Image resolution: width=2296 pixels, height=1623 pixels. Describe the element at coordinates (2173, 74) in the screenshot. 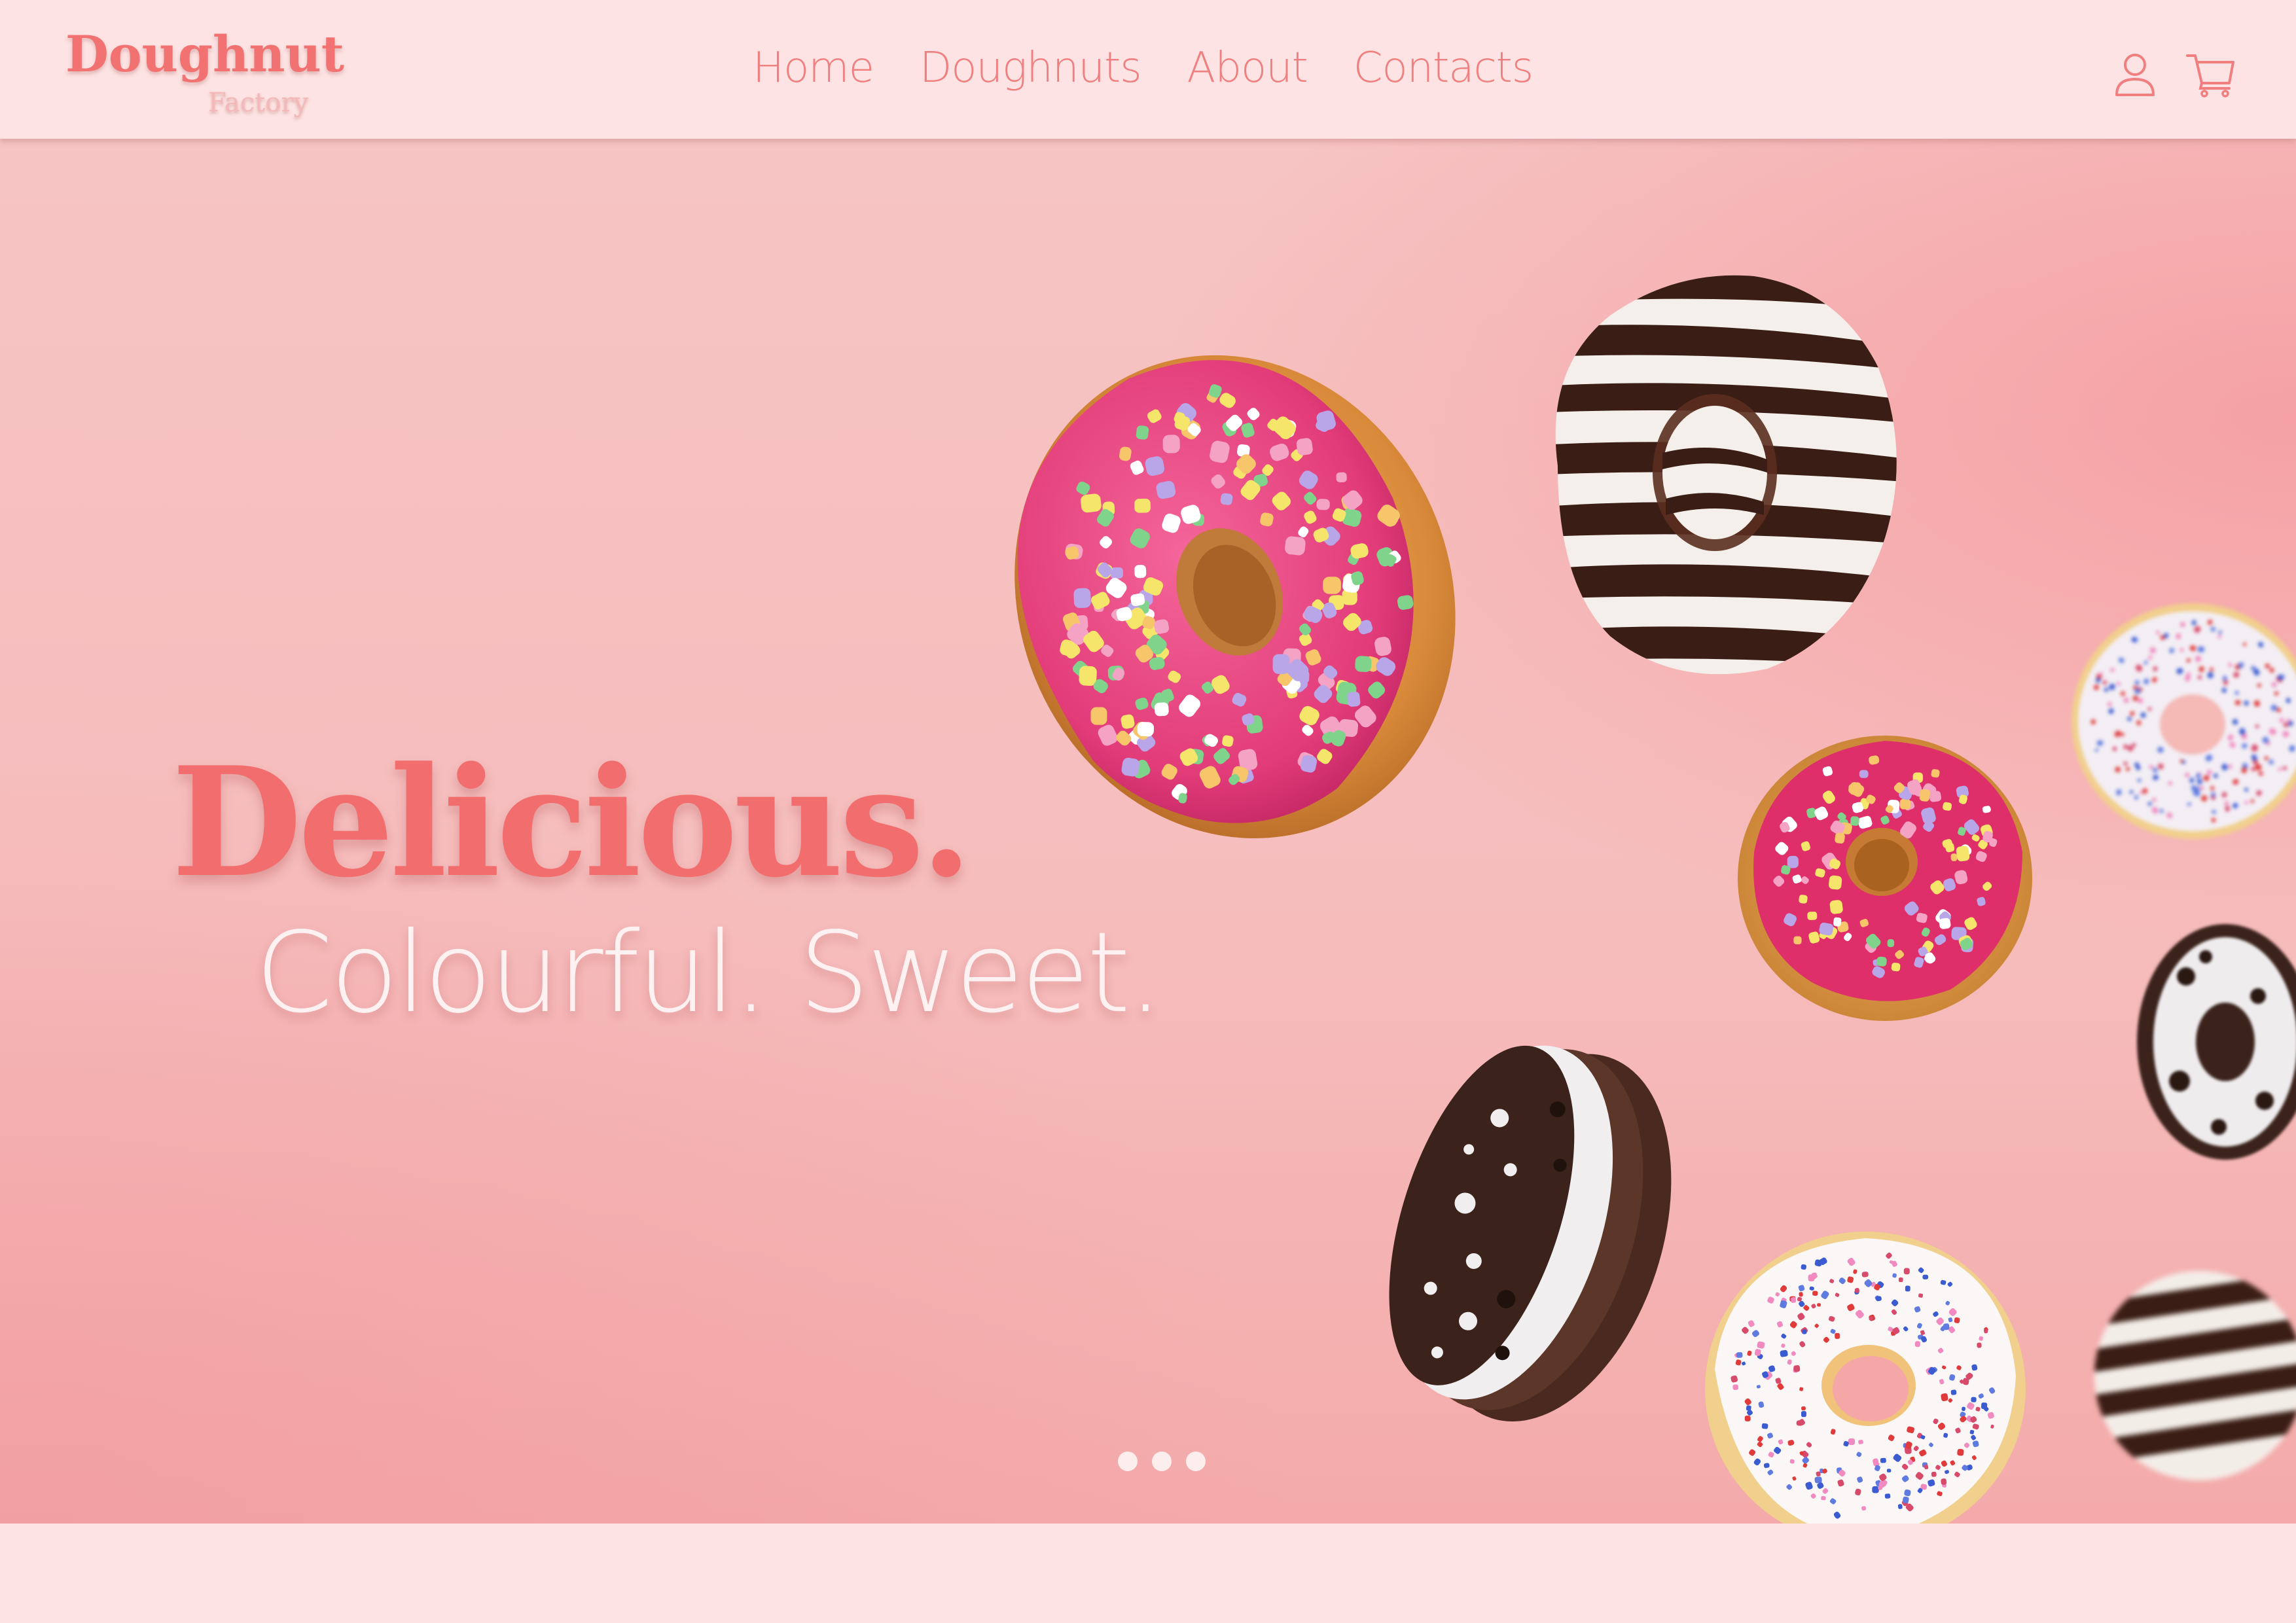

I see `header-actions` at that location.